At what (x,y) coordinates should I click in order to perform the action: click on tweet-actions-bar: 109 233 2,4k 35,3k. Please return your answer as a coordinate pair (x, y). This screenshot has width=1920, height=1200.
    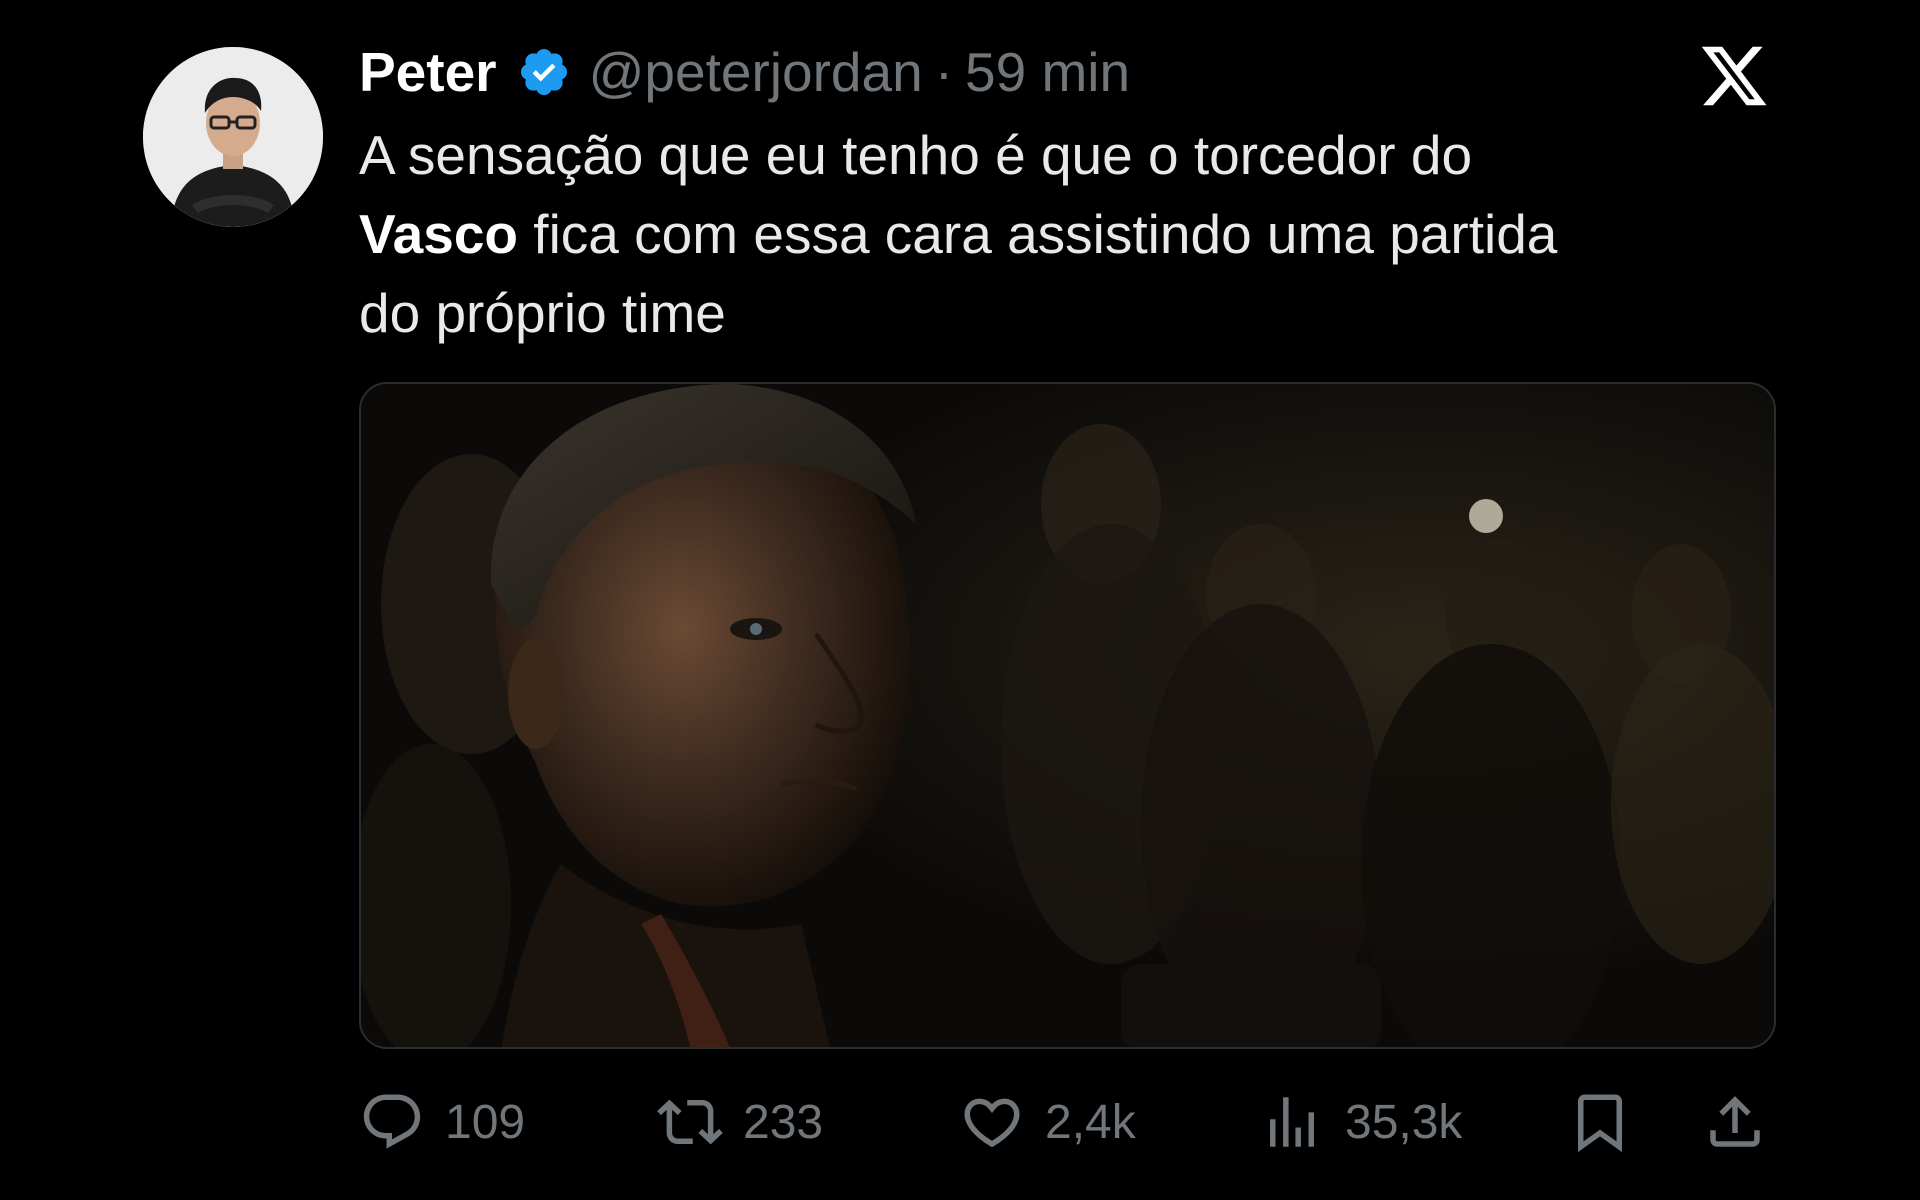
    Looking at the image, I should click on (1069, 1122).